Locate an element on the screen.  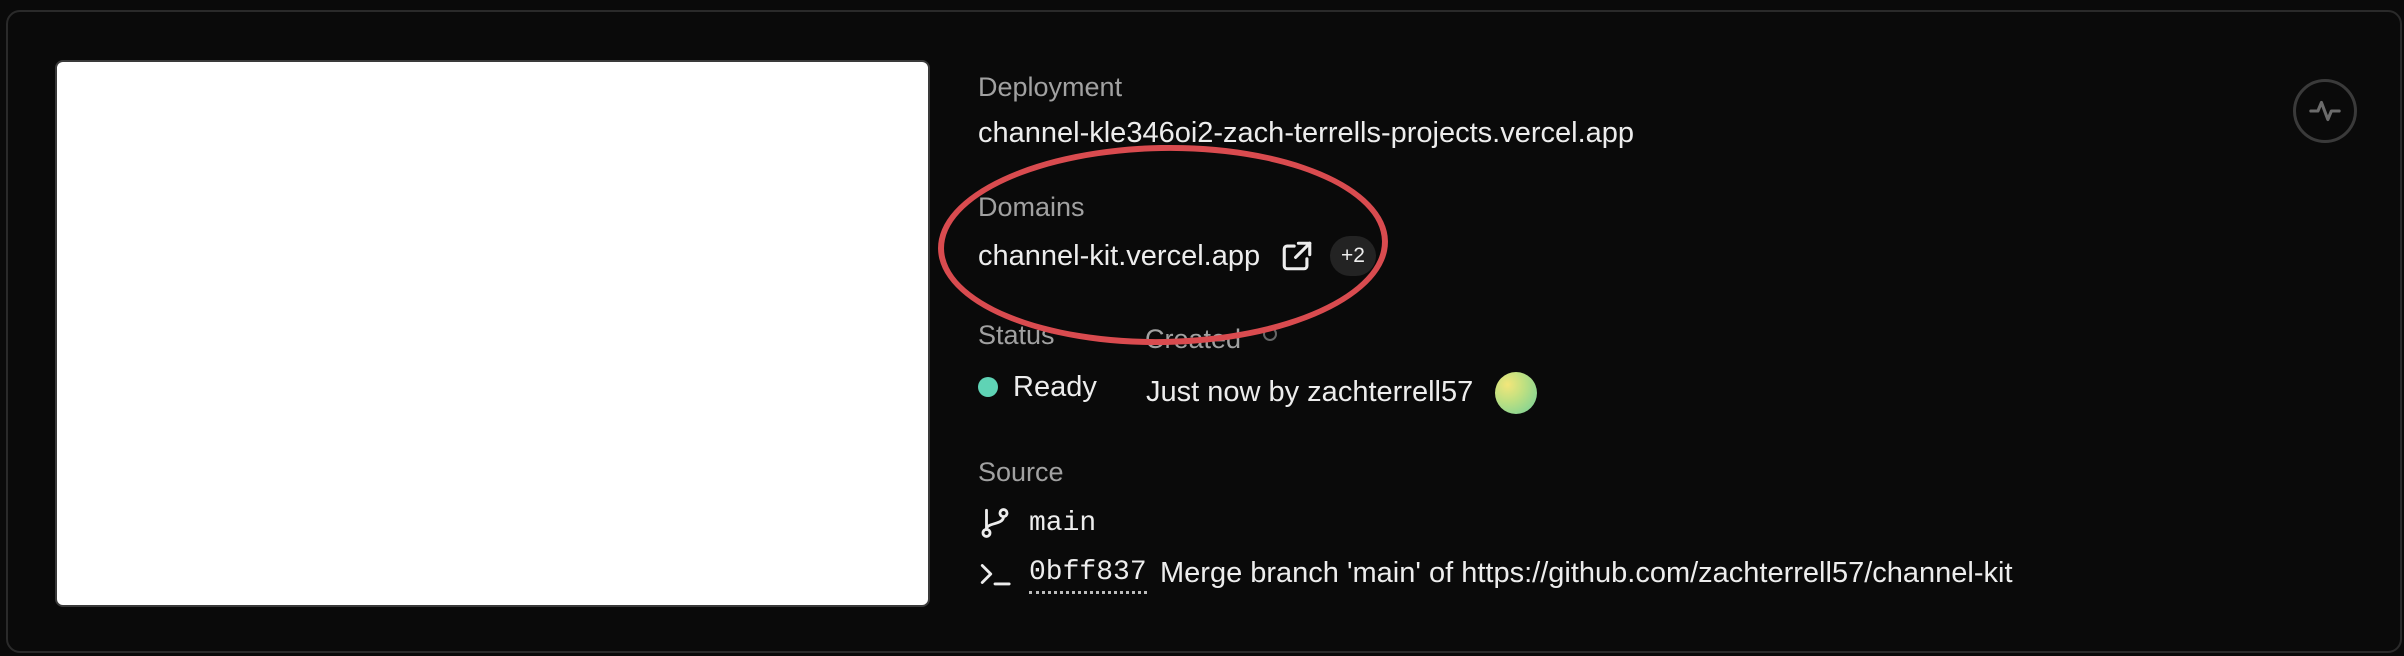
extra-domains-badge: +2 is located at coordinates (1353, 256).